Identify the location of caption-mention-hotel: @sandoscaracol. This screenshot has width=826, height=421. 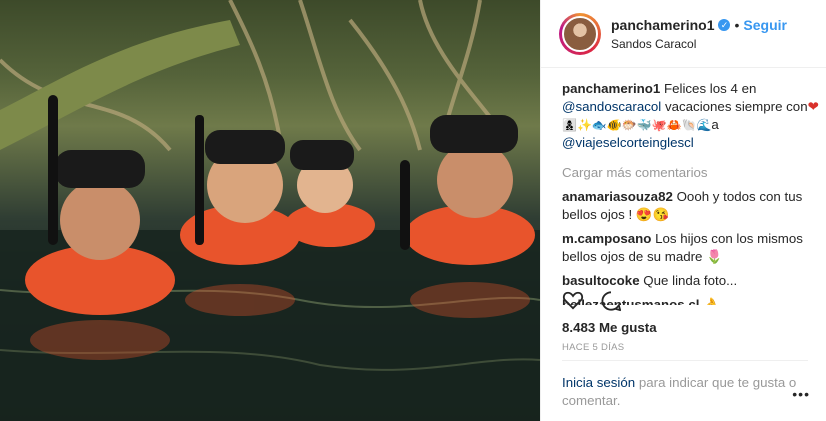
(611, 106).